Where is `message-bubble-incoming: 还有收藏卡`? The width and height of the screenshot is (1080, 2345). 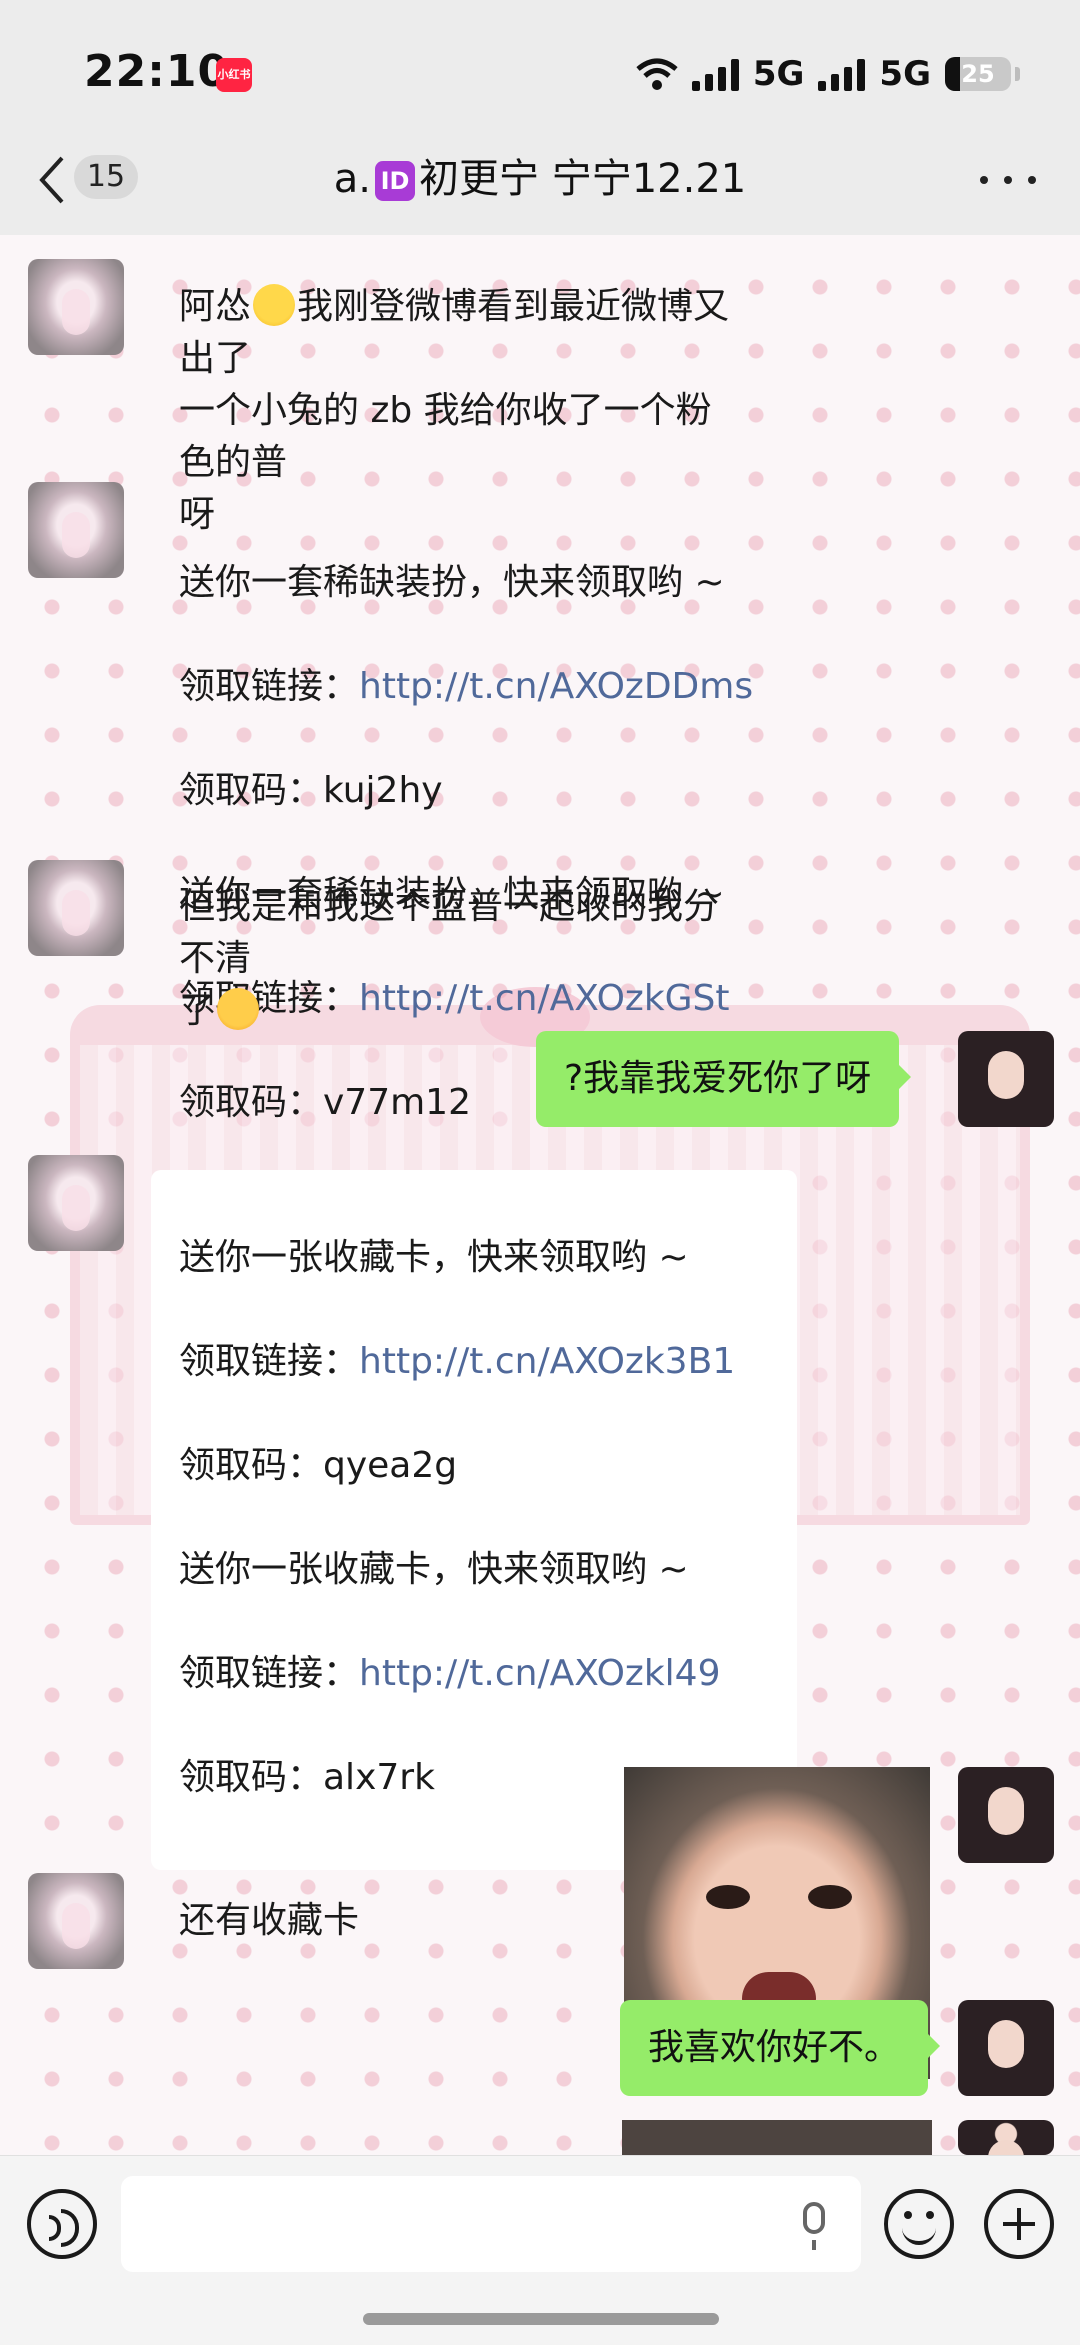
message-bubble-incoming: 还有收藏卡 is located at coordinates (269, 1921).